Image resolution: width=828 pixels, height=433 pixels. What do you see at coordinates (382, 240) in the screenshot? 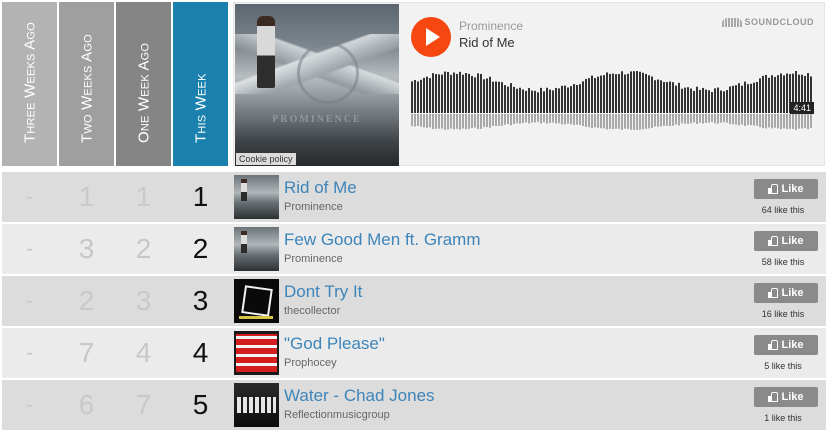
I see `song-title-link: Few Good Men ft. Gramm` at bounding box center [382, 240].